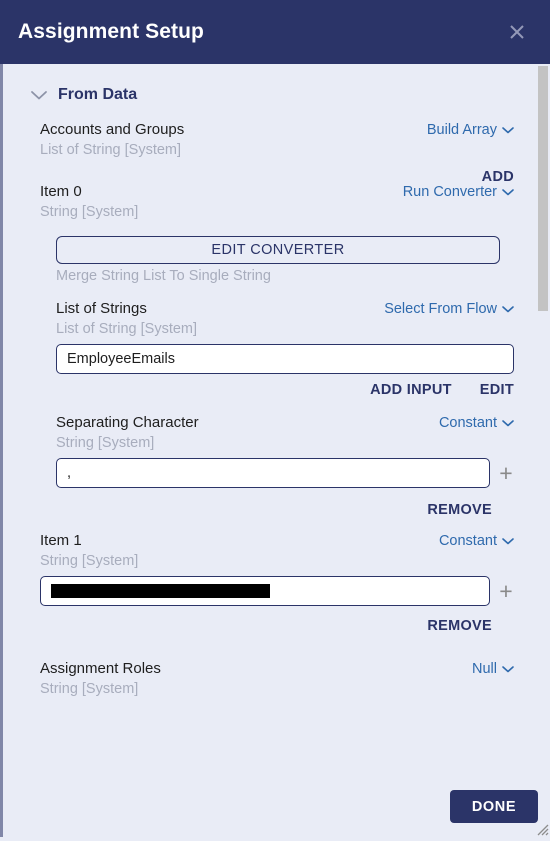  I want to click on field-item-1: Item 1 Constant String [System] + REMOVE, so click(268, 583).